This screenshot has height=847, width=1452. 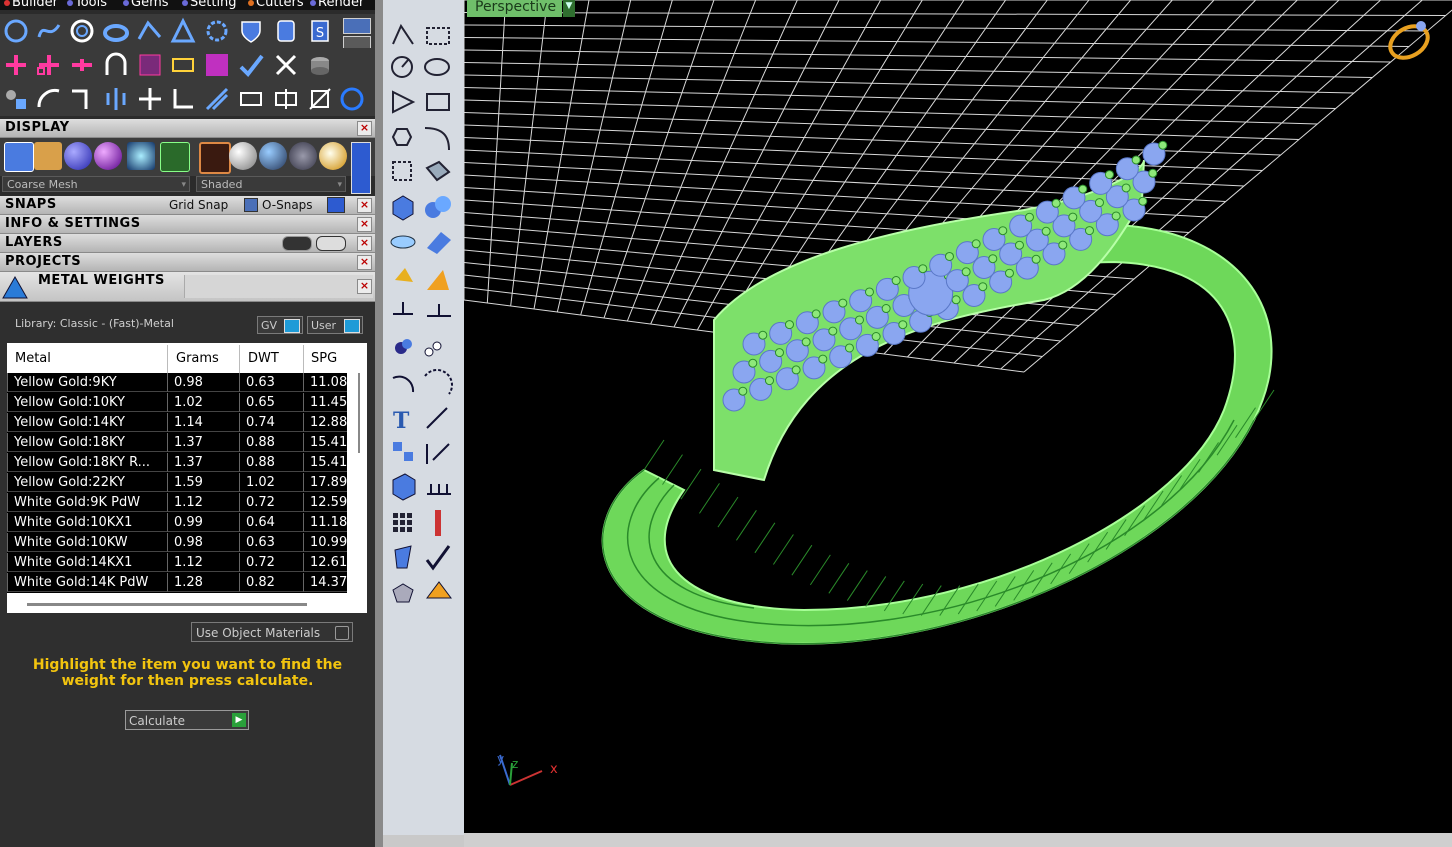 What do you see at coordinates (19, 157) in the screenshot?
I see `wireframe-grid-icon` at bounding box center [19, 157].